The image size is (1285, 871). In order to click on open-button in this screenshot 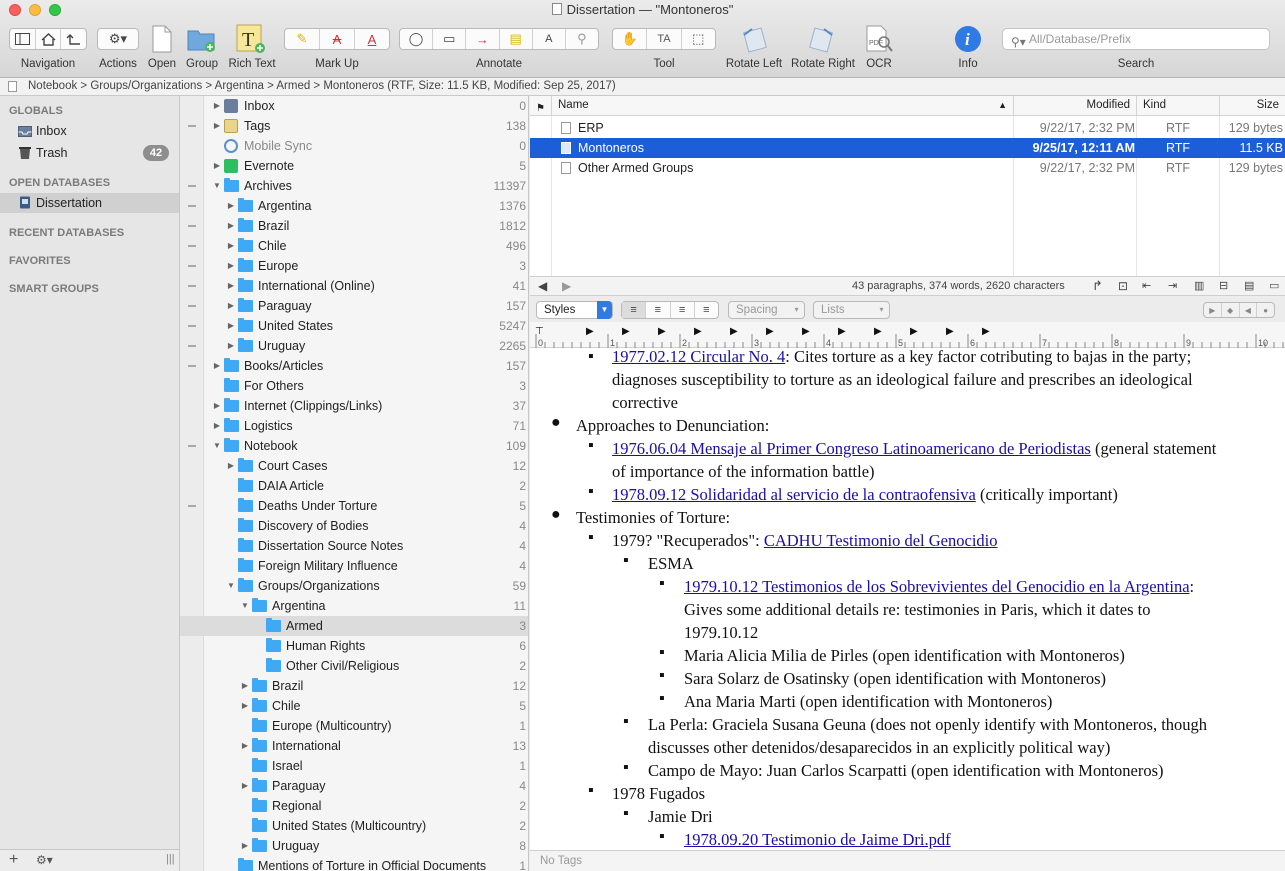, I will do `click(162, 39)`.